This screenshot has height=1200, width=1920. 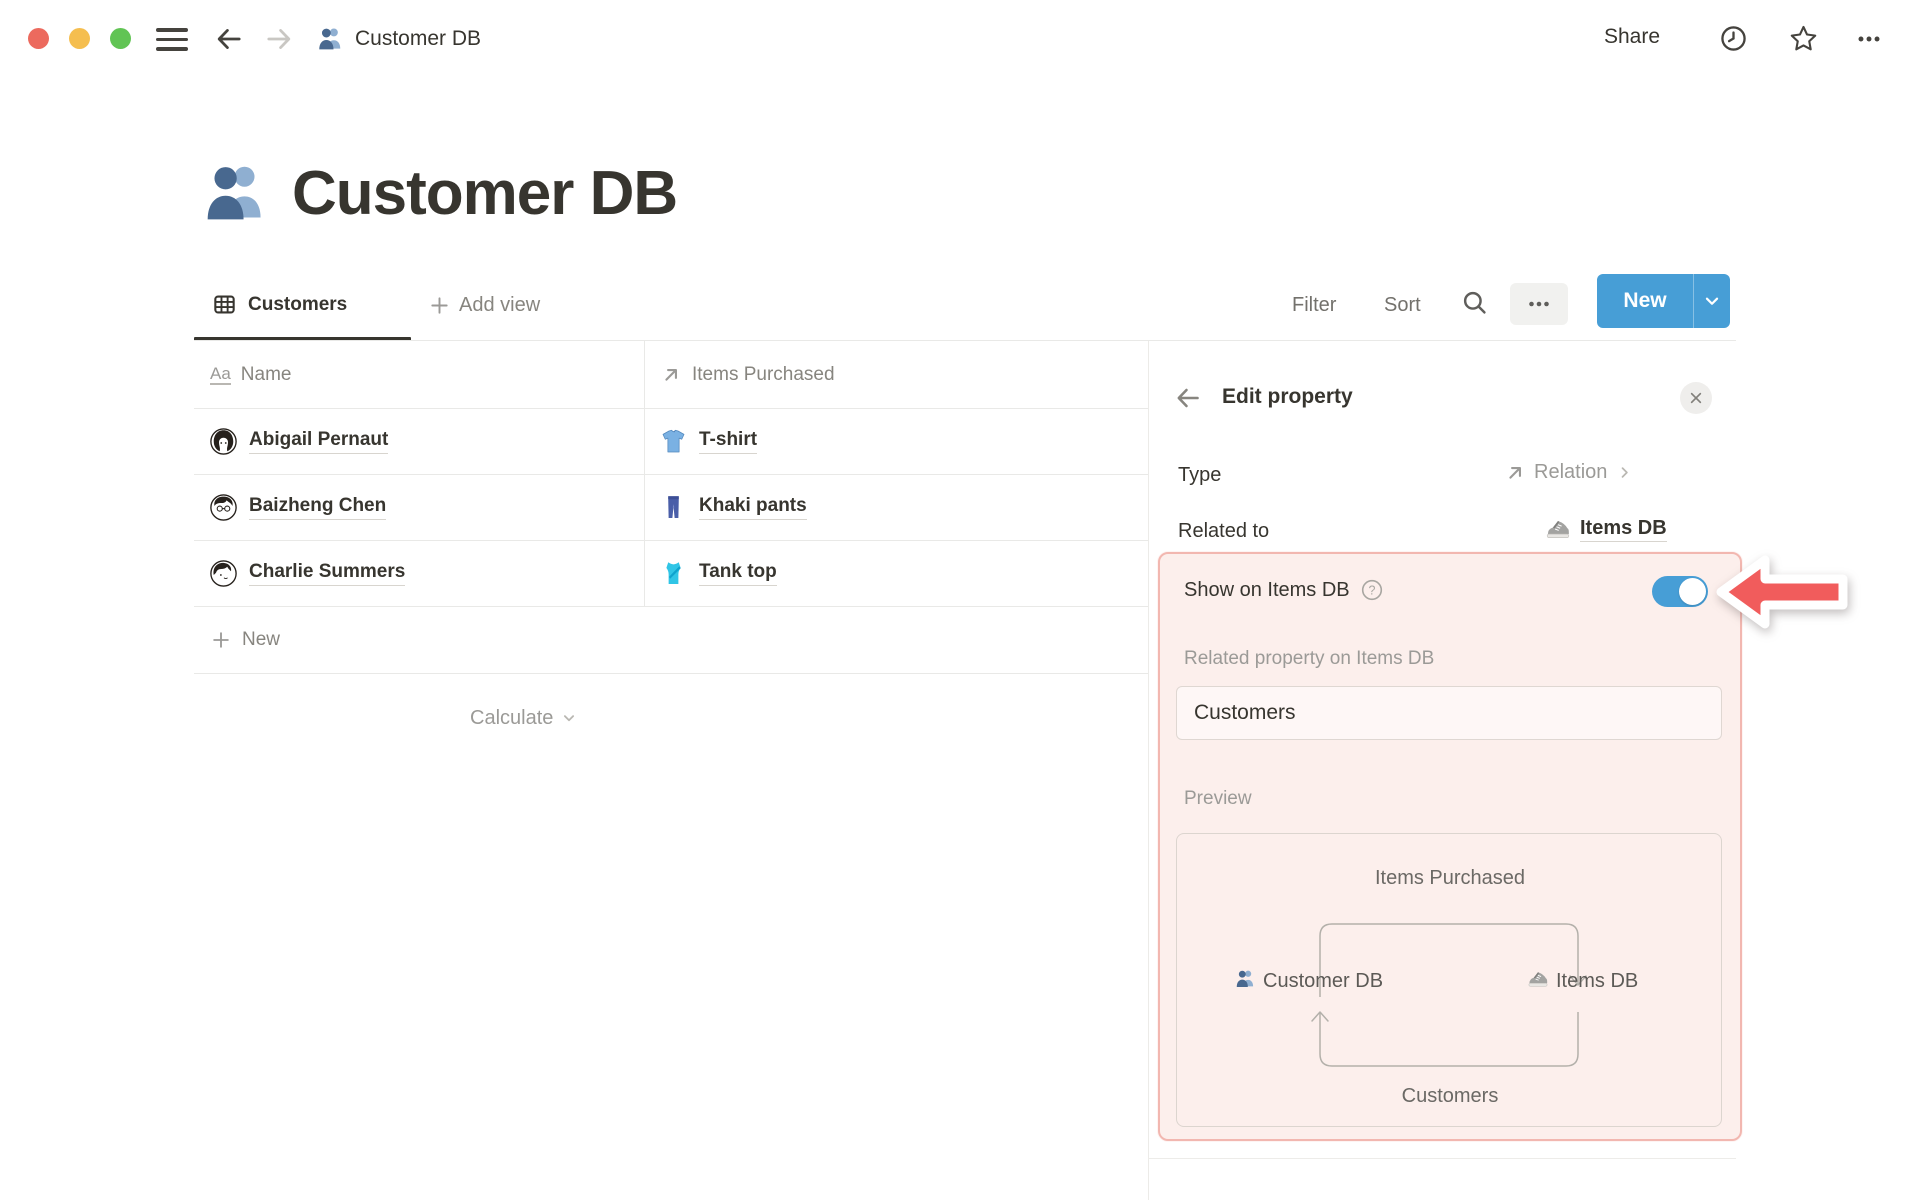 I want to click on panel-close-button, so click(x=1696, y=398).